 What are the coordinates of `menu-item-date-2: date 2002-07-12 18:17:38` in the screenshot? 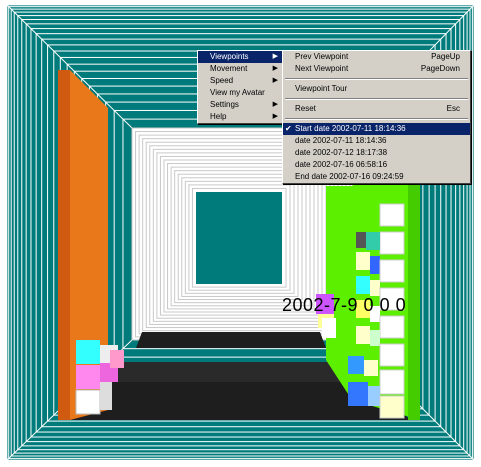 It's located at (376, 153).